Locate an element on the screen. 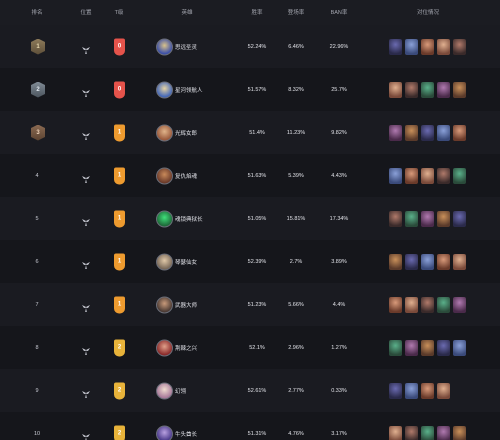 The height and width of the screenshot is (440, 500). table-row: 5 1 魂锁典狱长 51.05% 15.81% 17.34% is located at coordinates (250, 218).